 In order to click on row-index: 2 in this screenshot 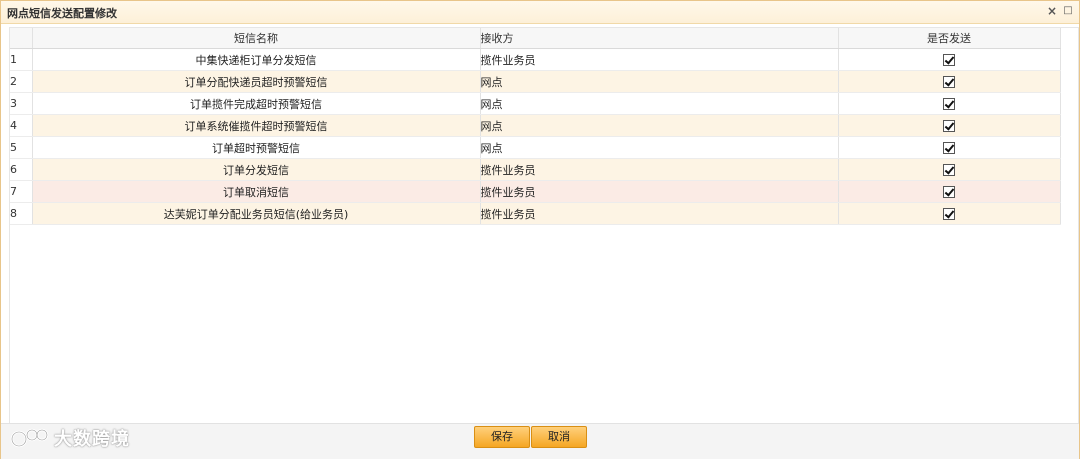, I will do `click(21, 81)`.